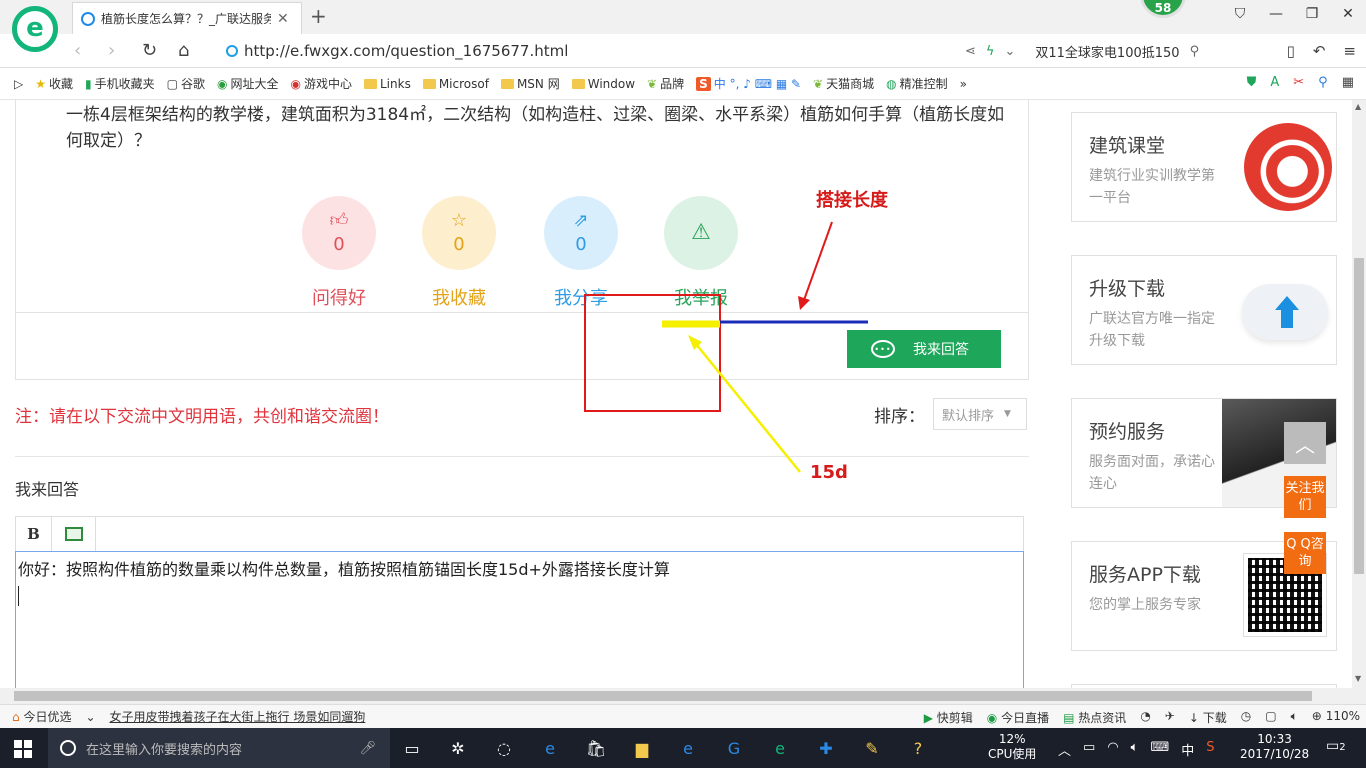 This screenshot has width=1366, height=768. I want to click on green-browser-icon: e, so click(780, 748).